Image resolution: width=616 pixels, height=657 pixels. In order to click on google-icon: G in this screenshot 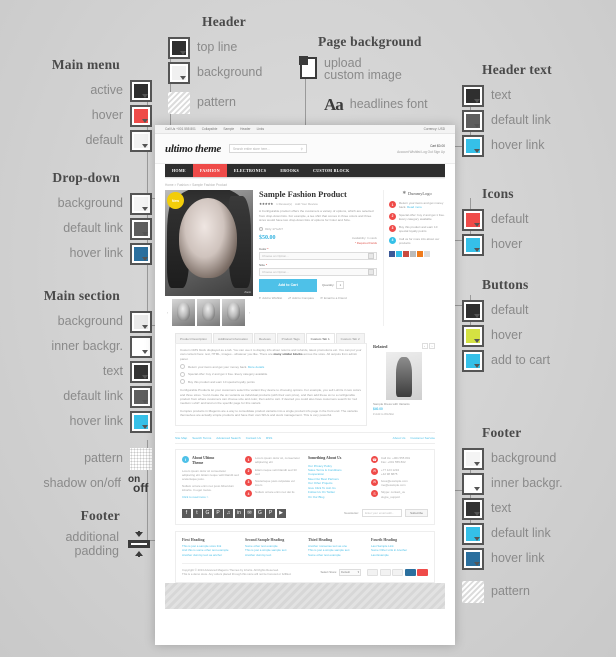, I will do `click(260, 513)`.